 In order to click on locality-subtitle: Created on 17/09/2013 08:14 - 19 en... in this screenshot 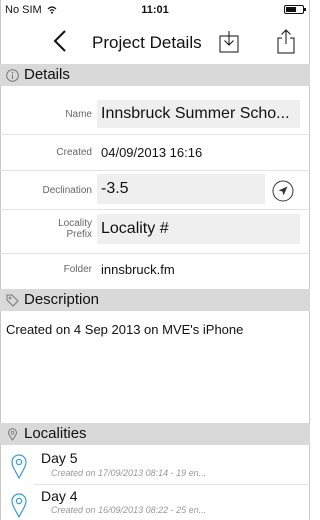, I will do `click(129, 473)`.